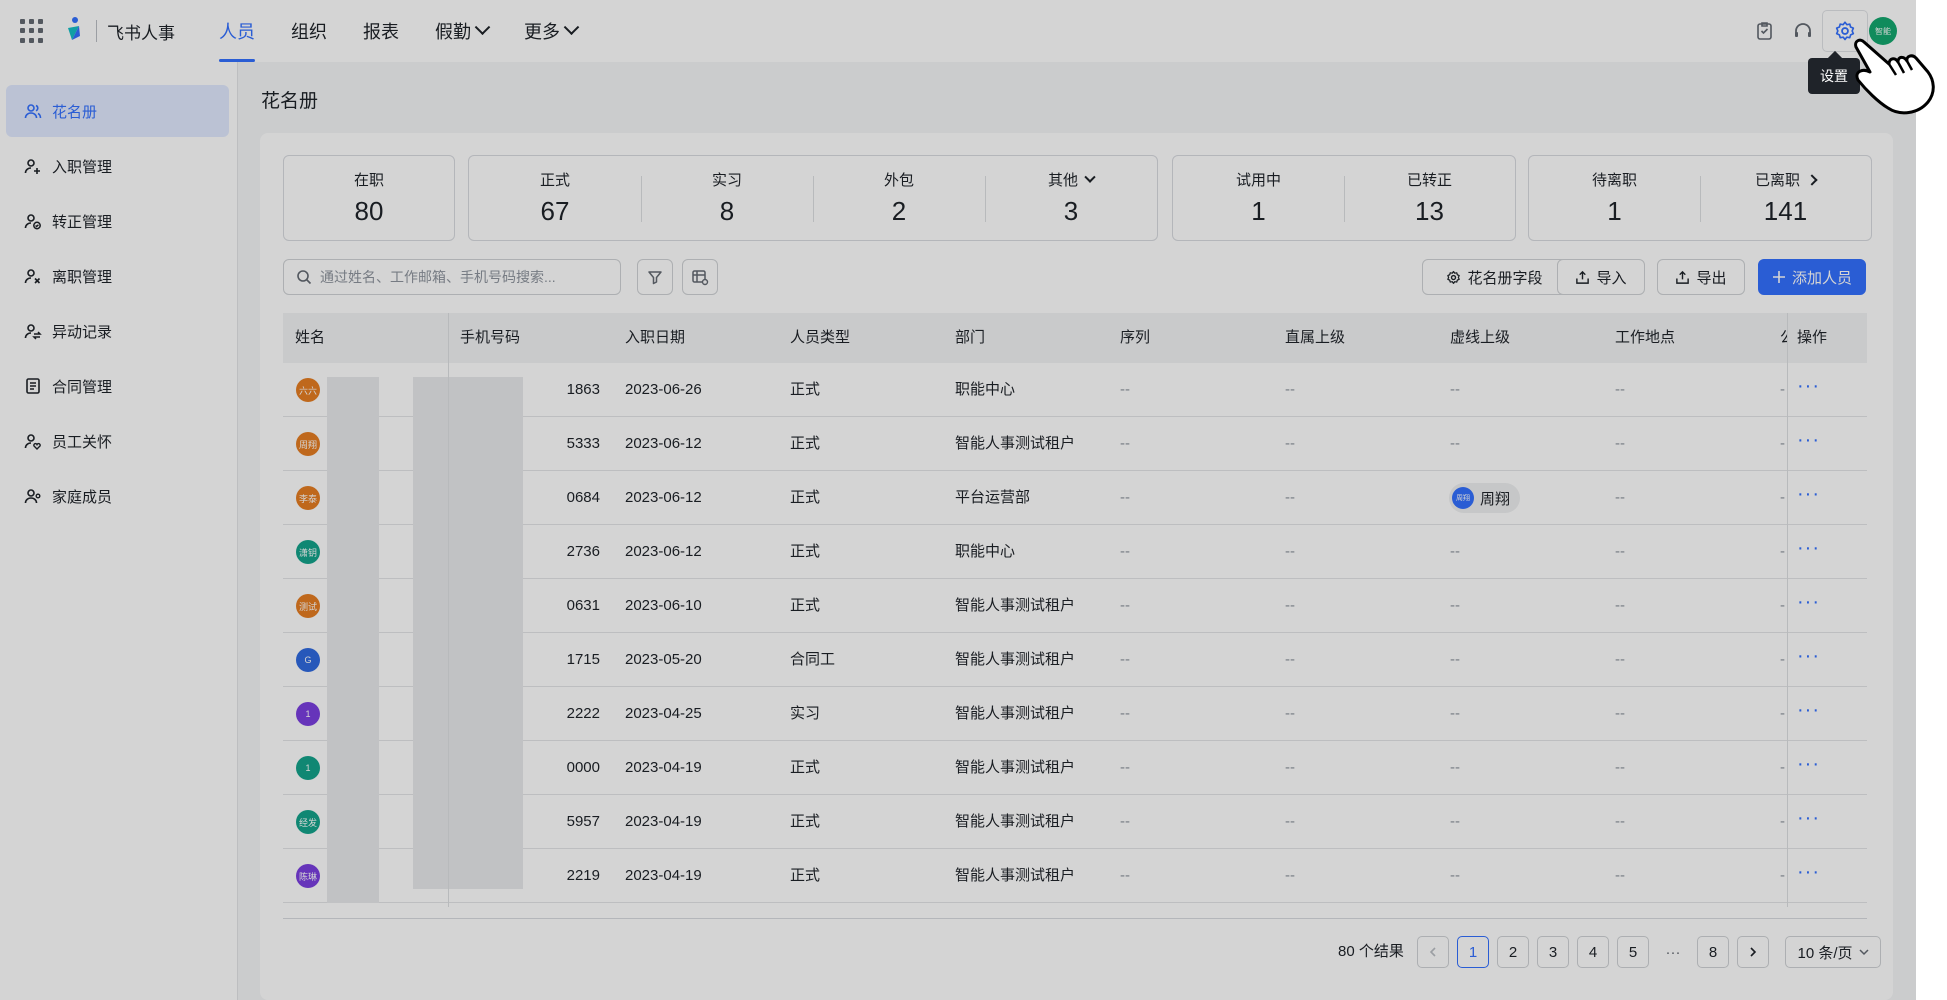  I want to click on table-row: 周翔周53332023-06-12正式智能人事测试租户---------···, so click(1075, 444).